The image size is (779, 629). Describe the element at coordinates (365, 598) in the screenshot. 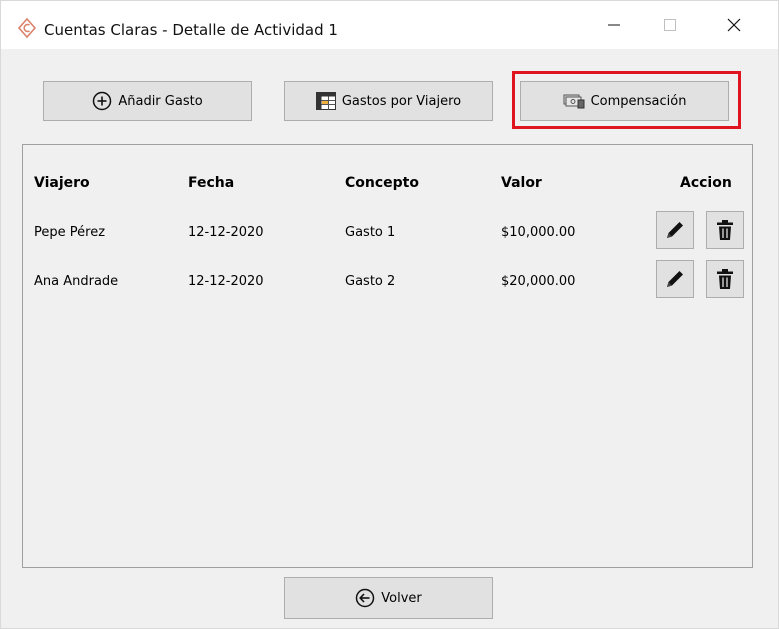

I see `back-arrow-icon` at that location.